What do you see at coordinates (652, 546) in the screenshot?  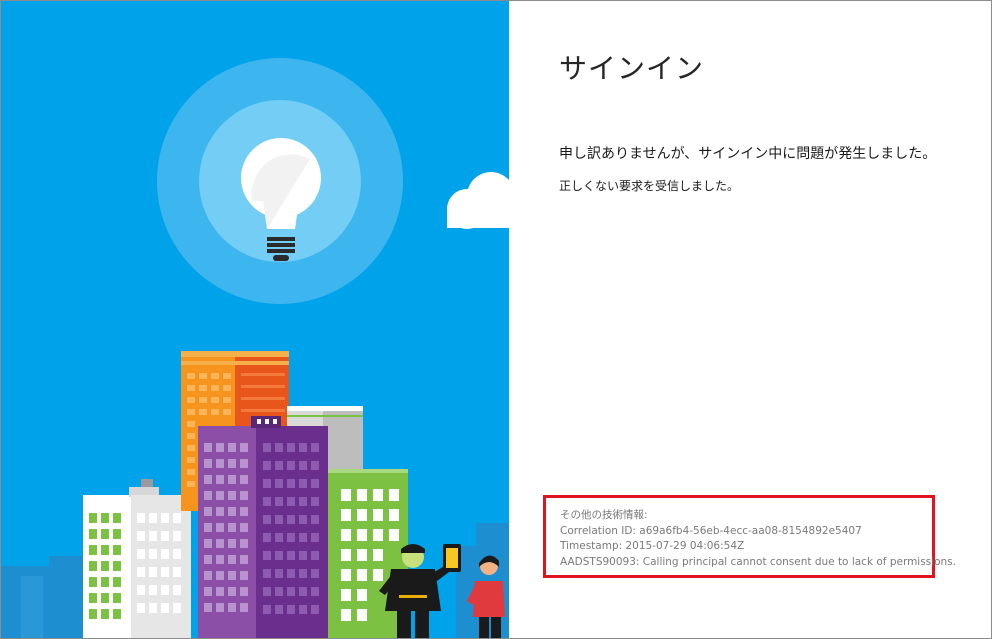 I see `timestamp: Timestamp: 2015-07-29 04:06:54Z` at bounding box center [652, 546].